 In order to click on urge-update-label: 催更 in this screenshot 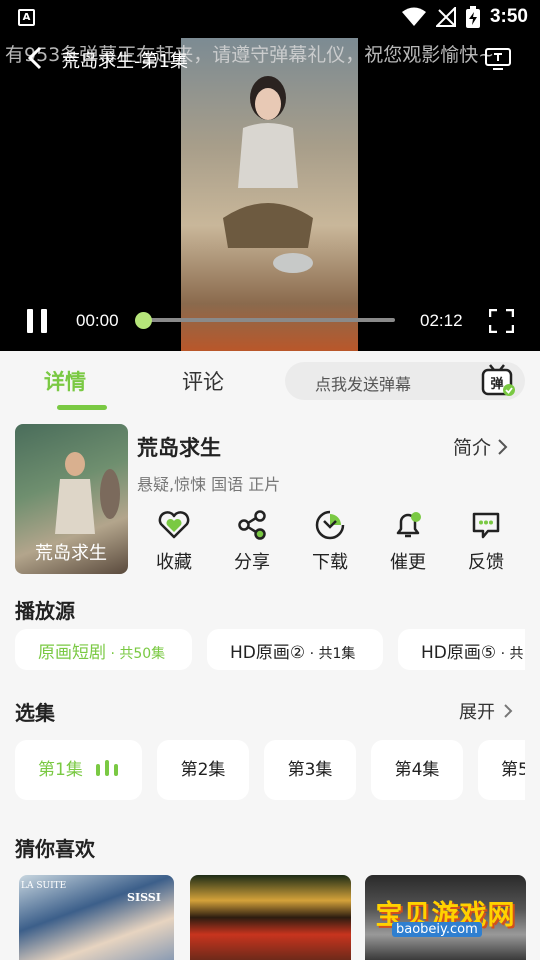, I will do `click(408, 562)`.